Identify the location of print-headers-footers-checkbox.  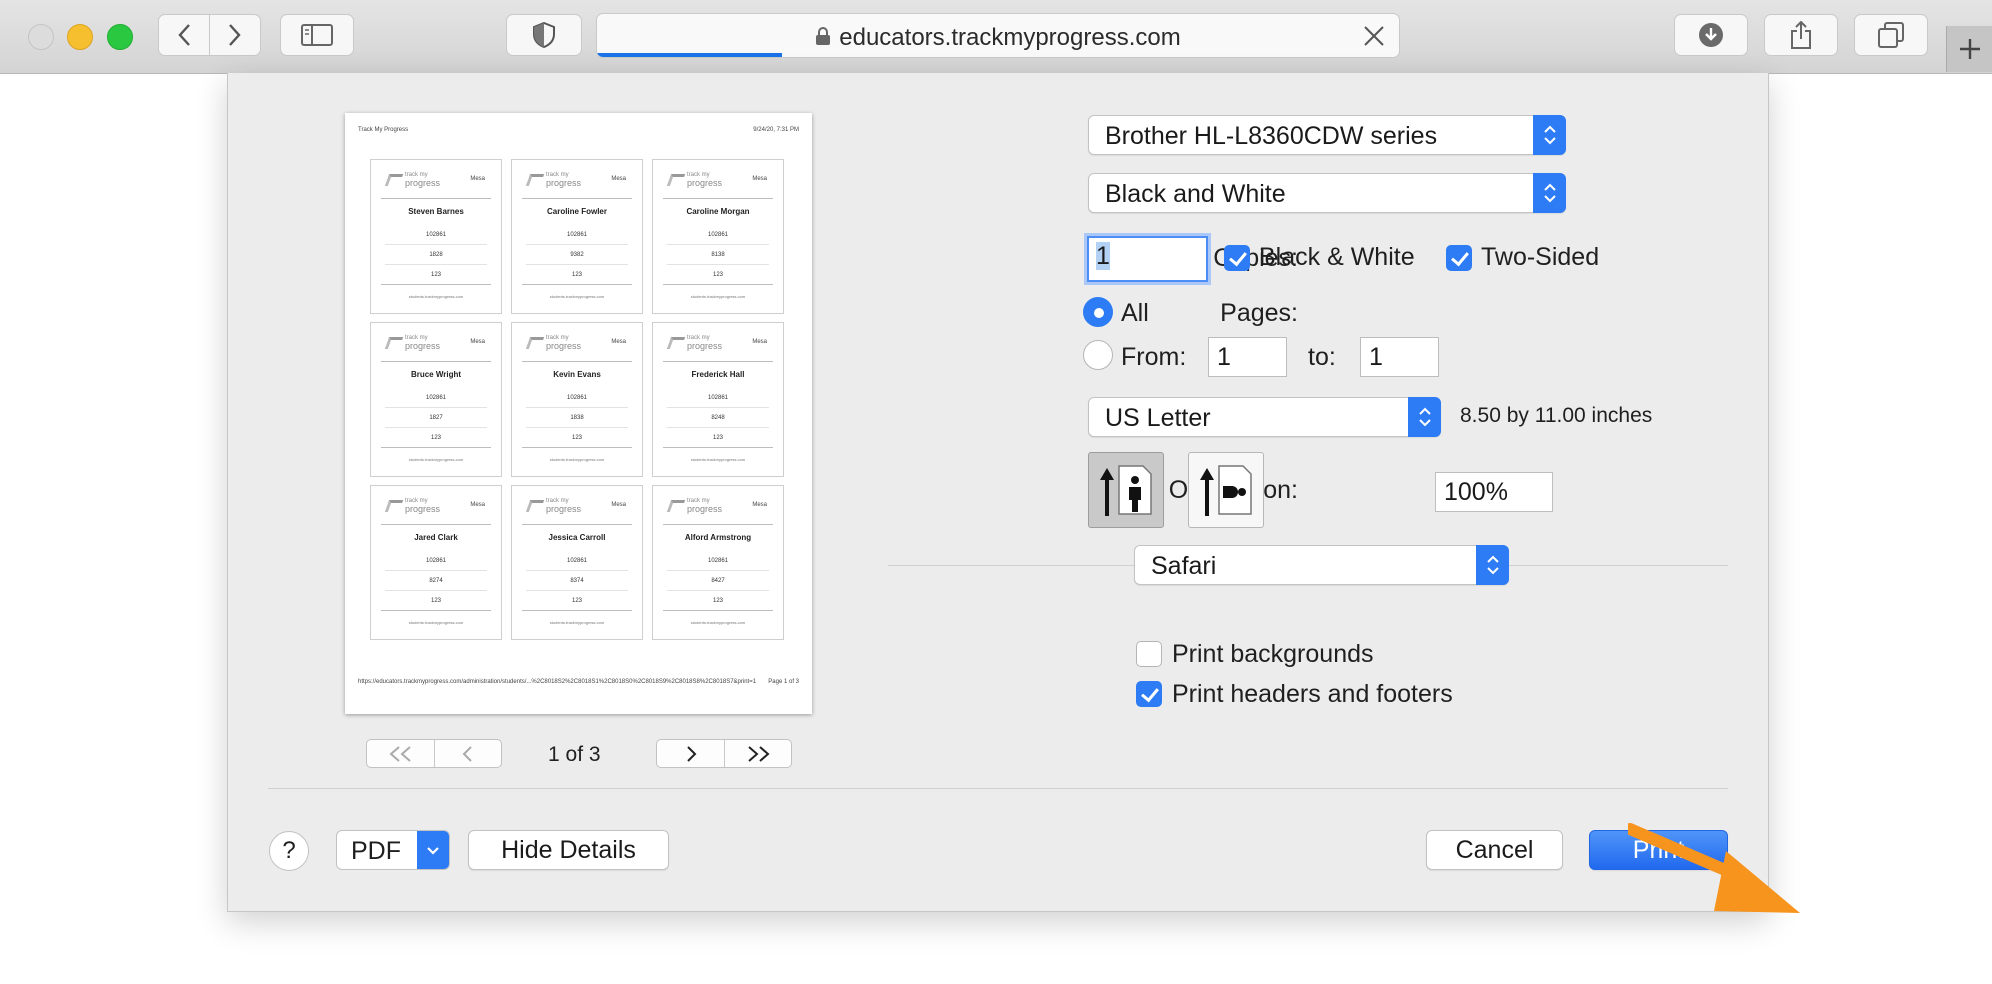
(1149, 694).